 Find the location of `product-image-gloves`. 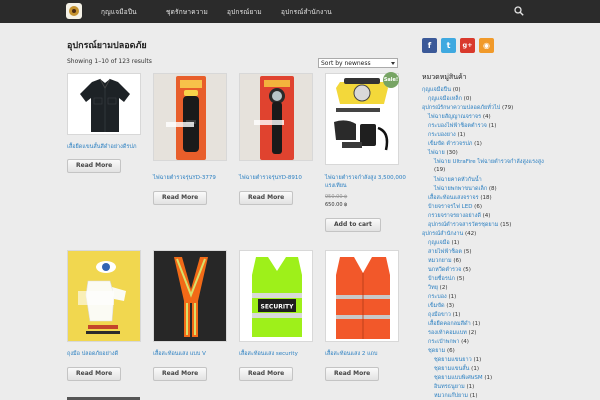

product-image-gloves is located at coordinates (104, 296).